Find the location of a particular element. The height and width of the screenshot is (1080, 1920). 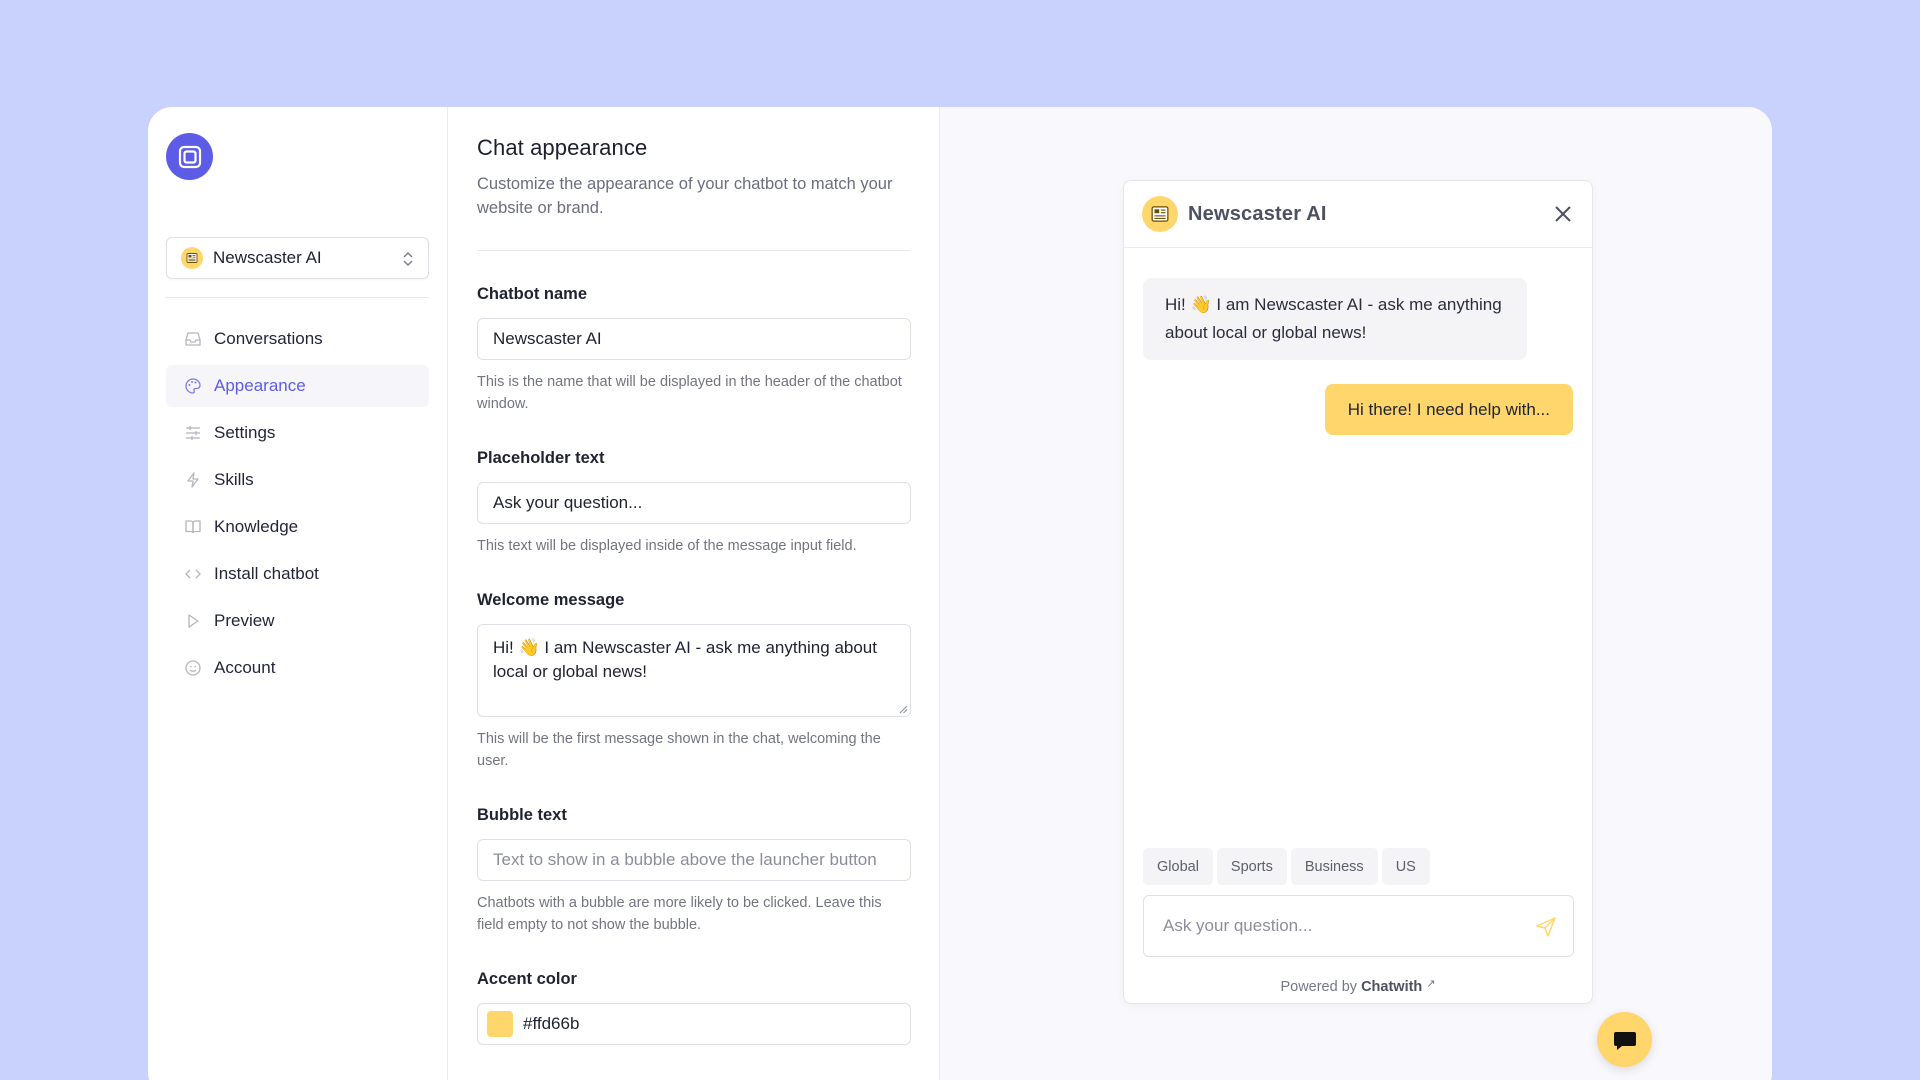

app-logo is located at coordinates (189, 156).